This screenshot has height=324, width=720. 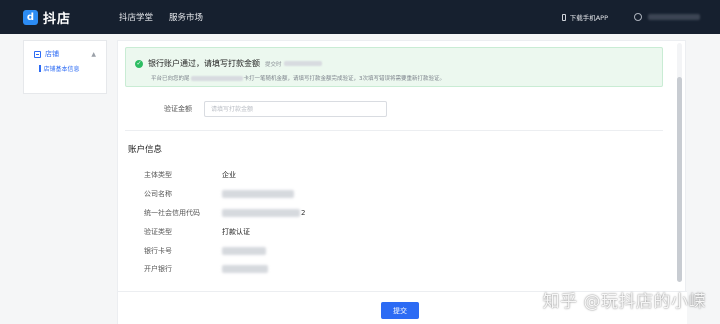 I want to click on download-app-link: 下载手机APP, so click(x=584, y=17).